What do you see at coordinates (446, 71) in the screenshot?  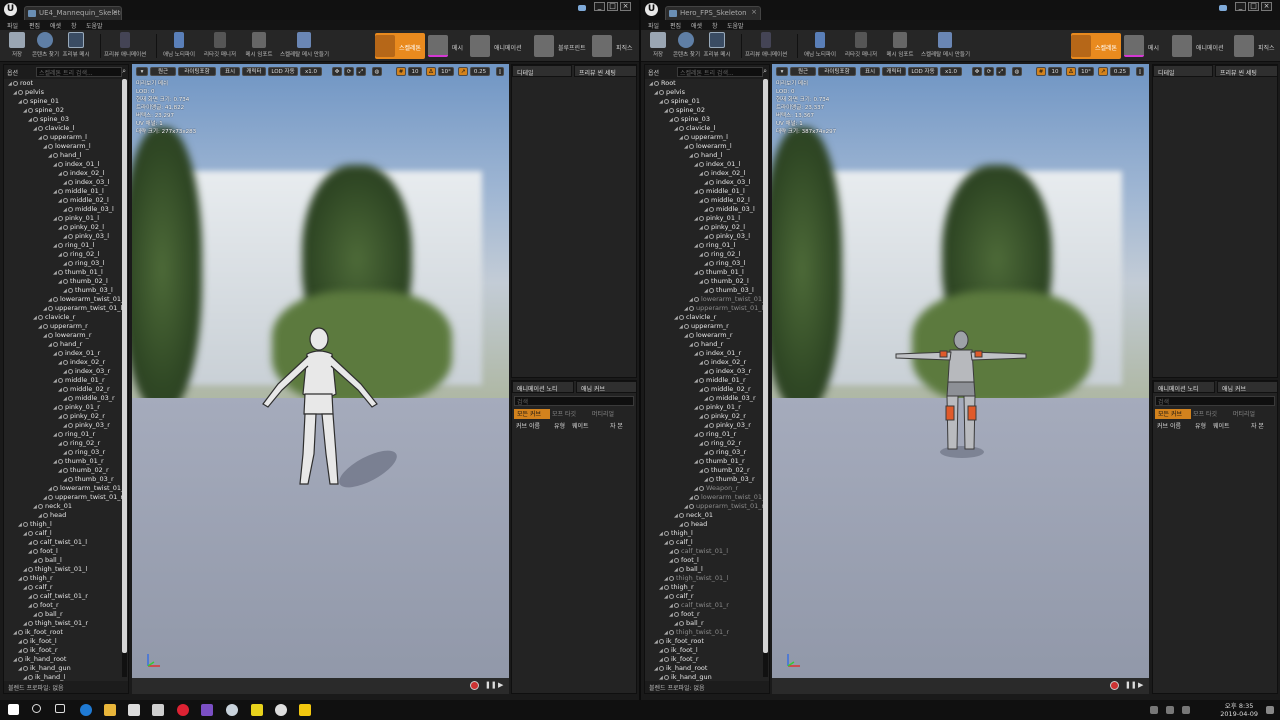 I see `rotation-snap-value: 10°` at bounding box center [446, 71].